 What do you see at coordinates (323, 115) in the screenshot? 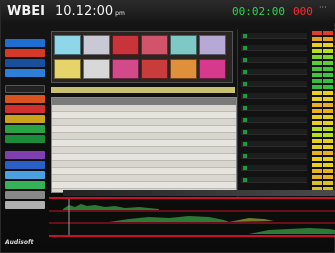
I see `audio-level-meter` at bounding box center [323, 115].